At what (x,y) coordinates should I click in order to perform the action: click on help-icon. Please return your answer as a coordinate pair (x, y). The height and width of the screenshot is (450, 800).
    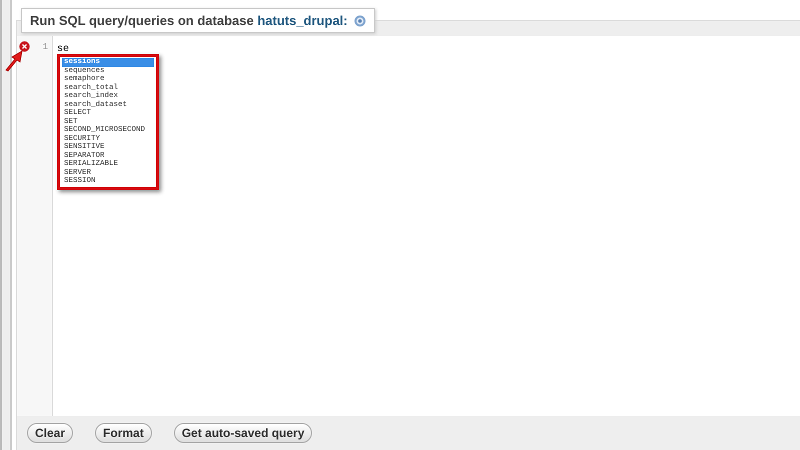
    Looking at the image, I should click on (360, 20).